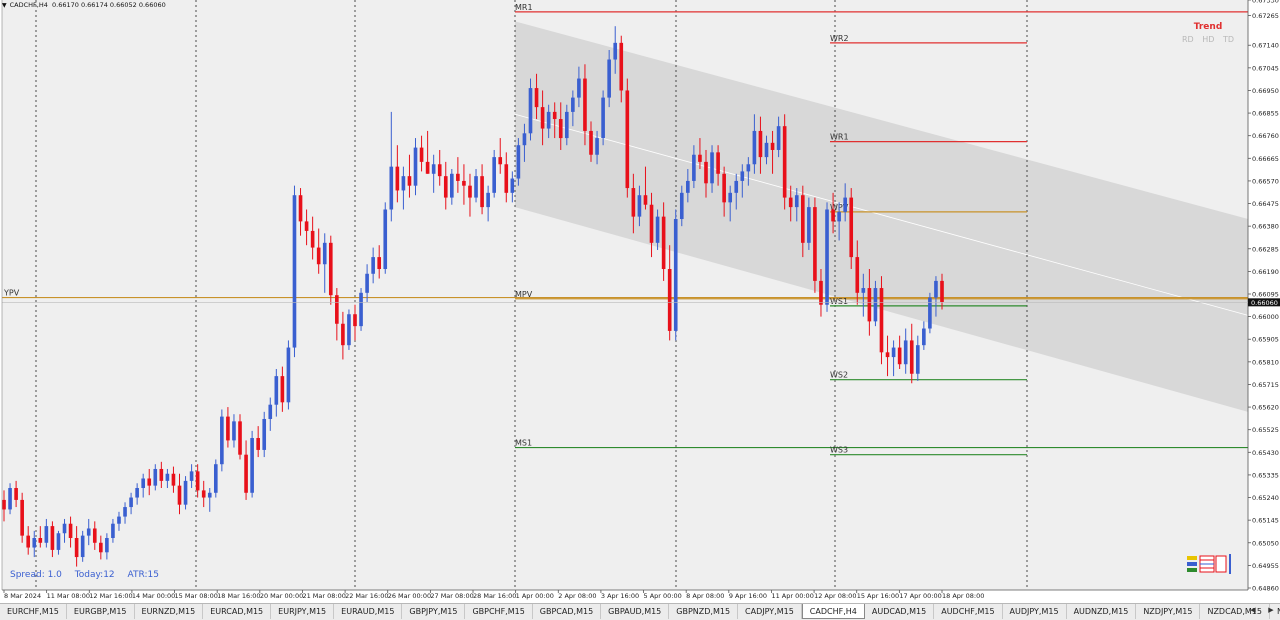 The height and width of the screenshot is (620, 1280). Describe the element at coordinates (635, 611) in the screenshot. I see `symbol-tab: GBPAUD,M15` at that location.